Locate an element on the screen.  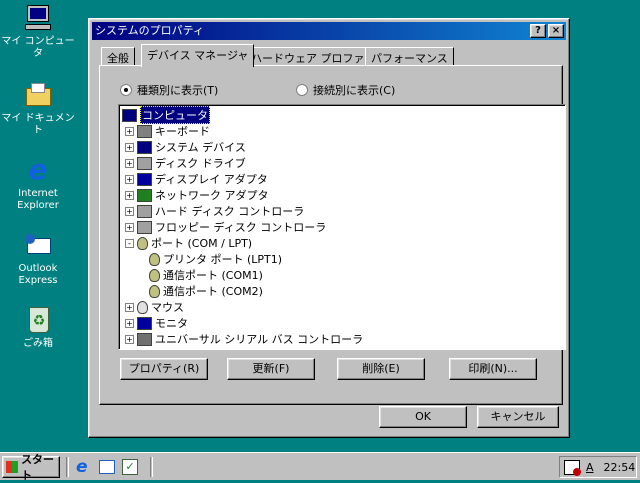
tree-item: + ハード ディスク コントローラ is located at coordinates (214, 211).